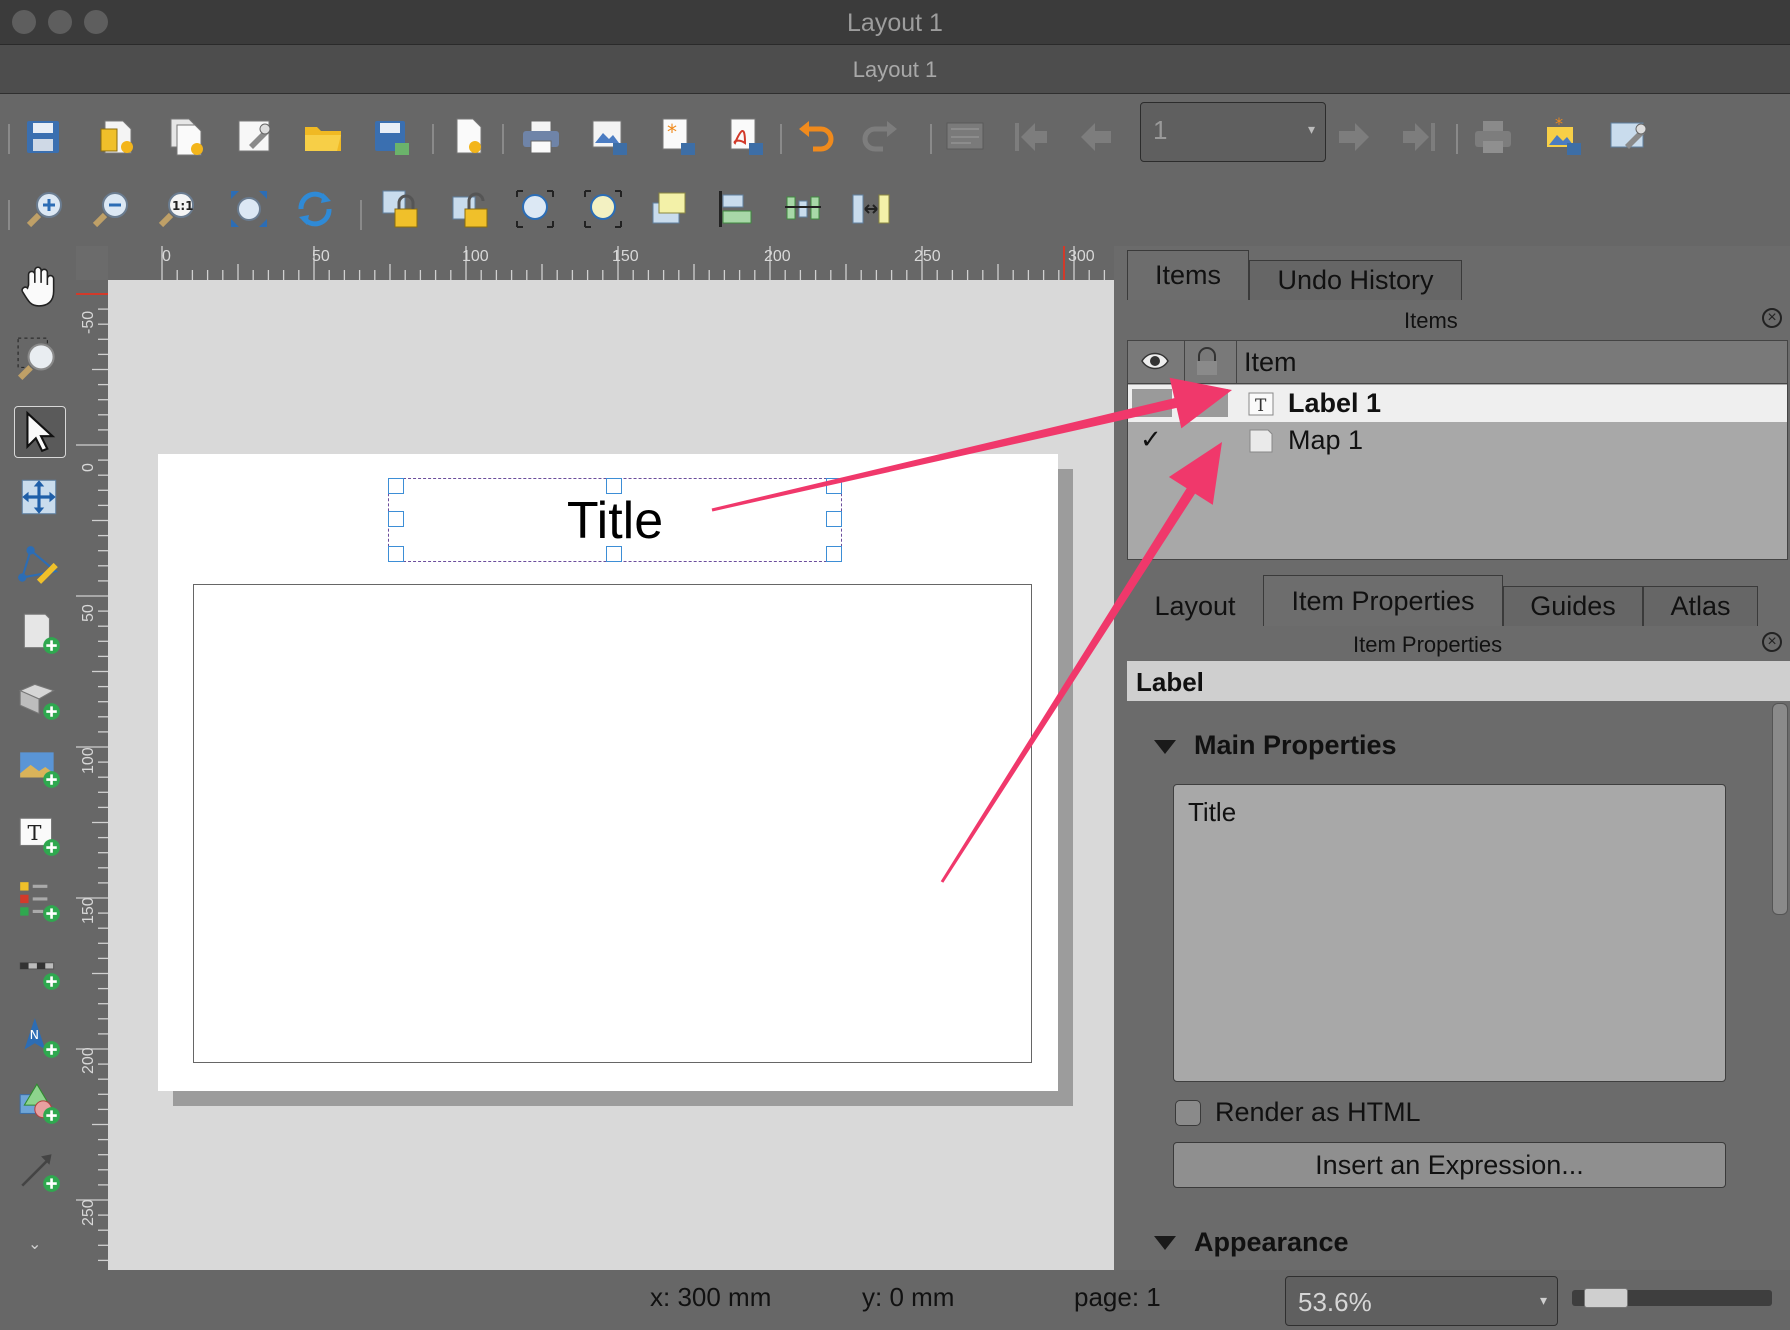 The image size is (1790, 1330). Describe the element at coordinates (803, 209) in the screenshot. I see `distribute-icon` at that location.